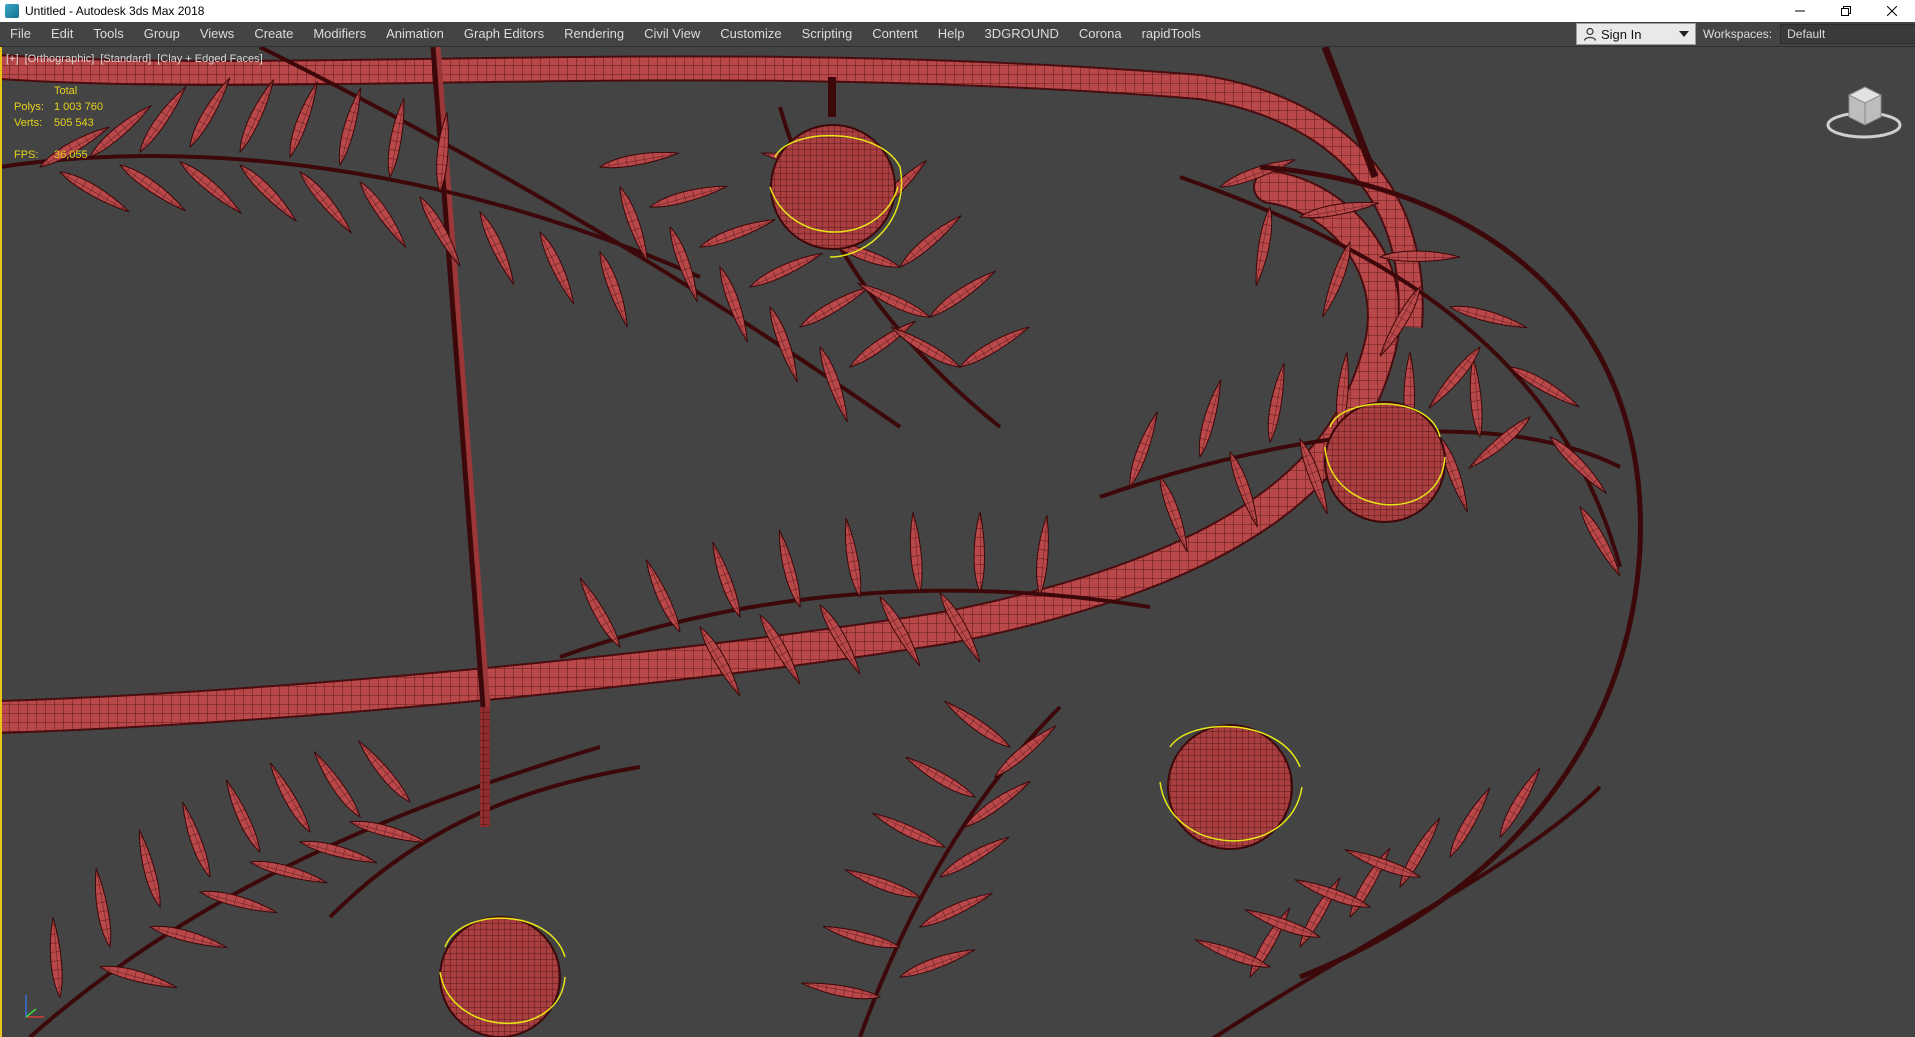 Image resolution: width=1915 pixels, height=1037 pixels. I want to click on sphere-right, so click(1385, 462).